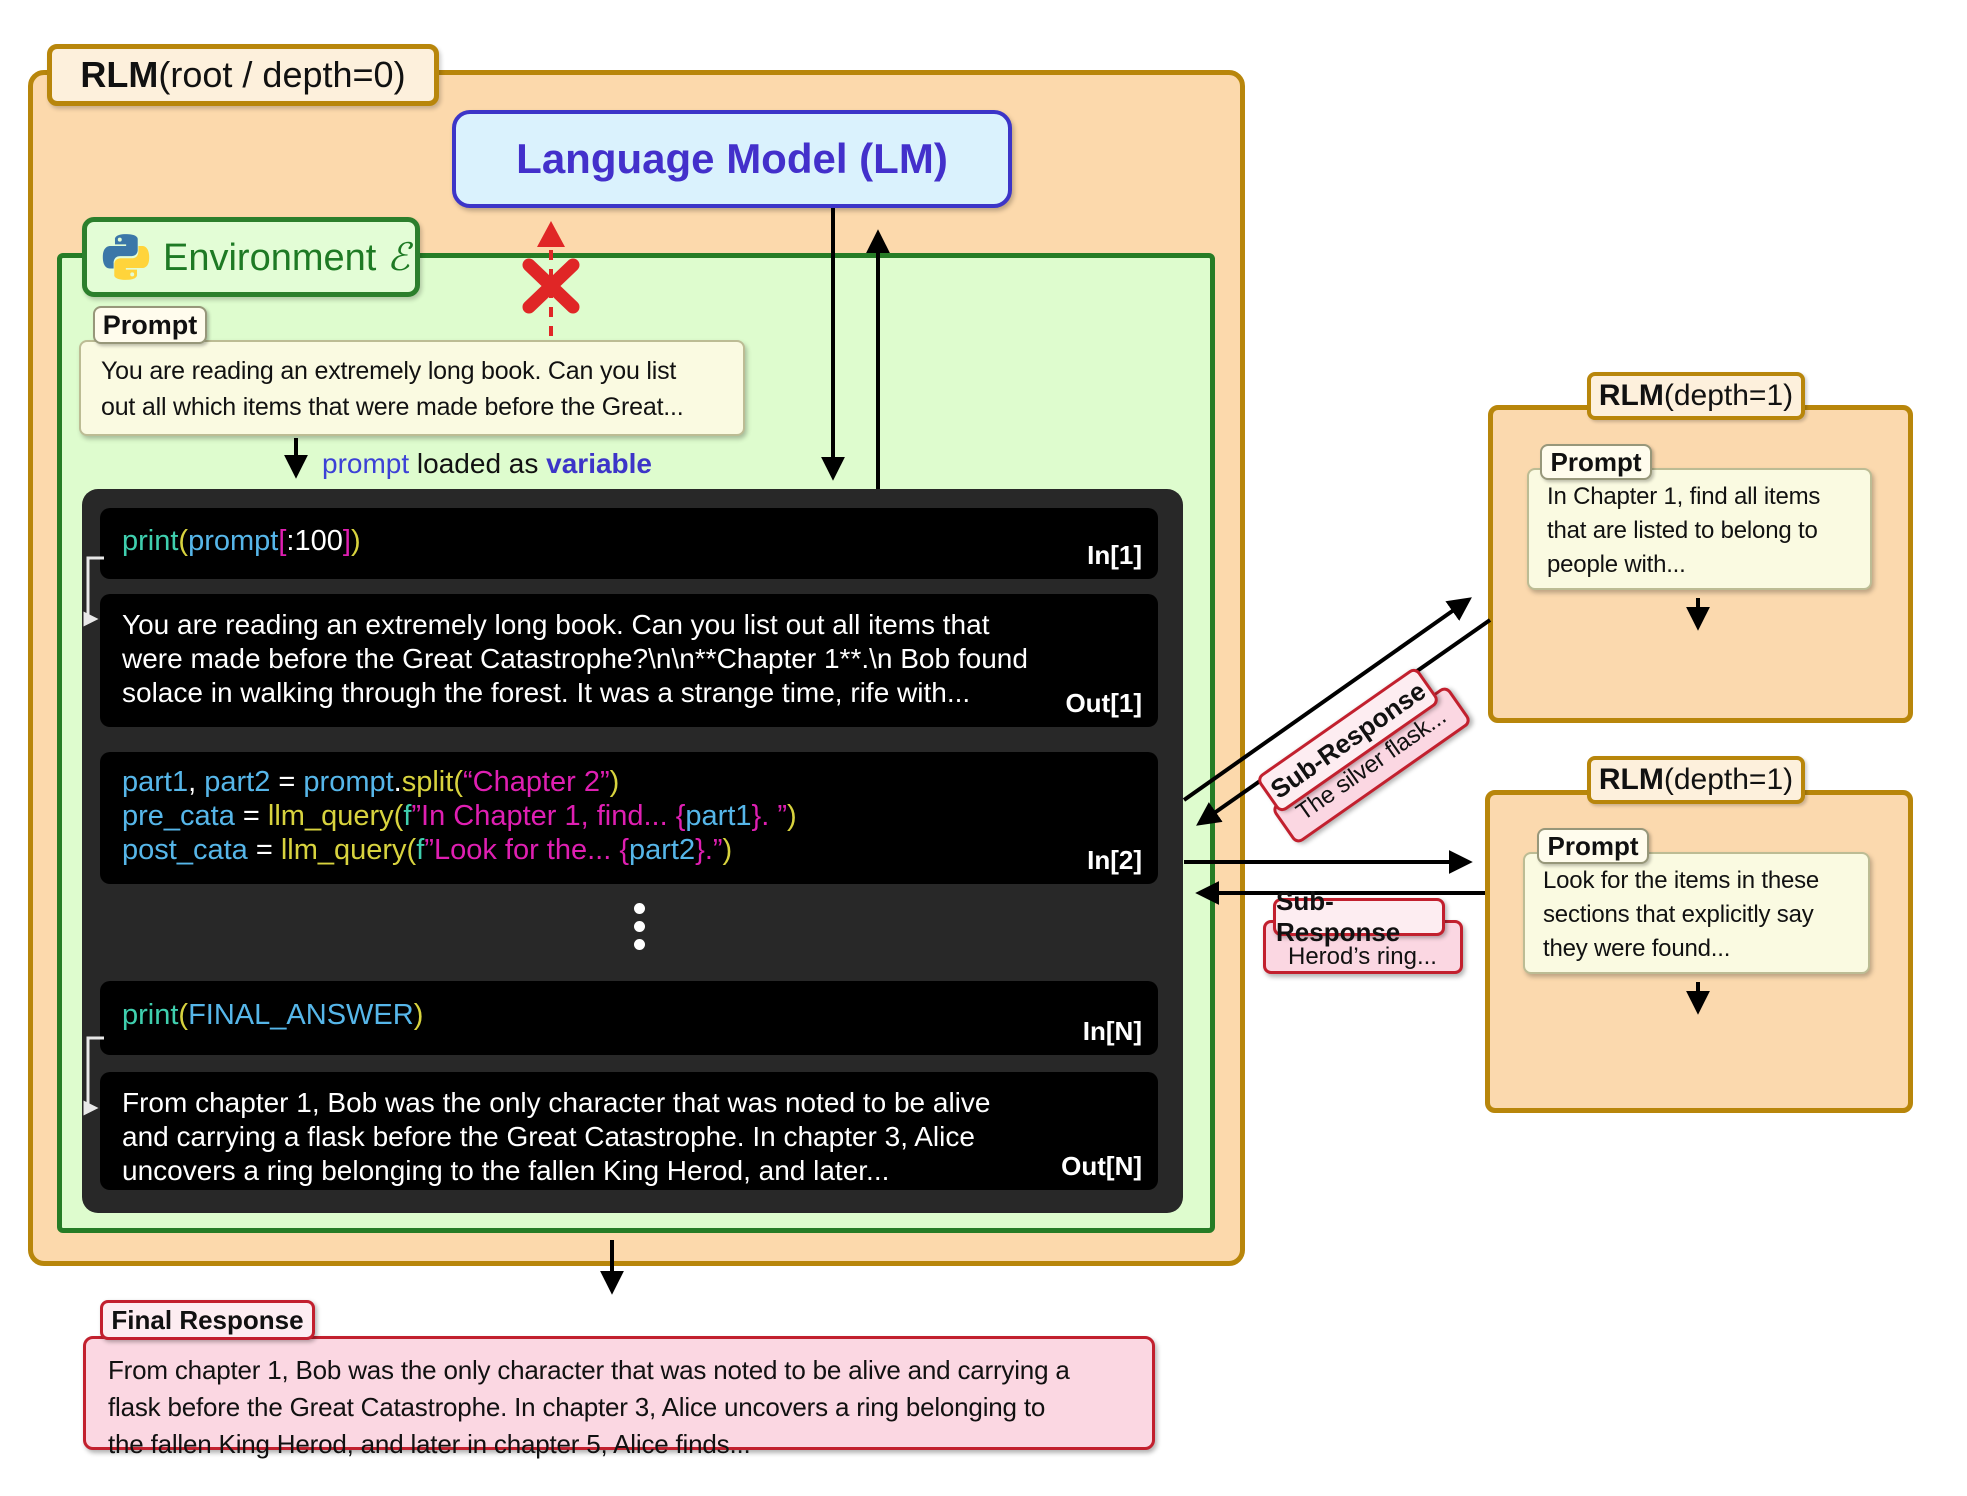 The height and width of the screenshot is (1496, 1967). I want to click on caption-prompt: prompt, so click(366, 463).